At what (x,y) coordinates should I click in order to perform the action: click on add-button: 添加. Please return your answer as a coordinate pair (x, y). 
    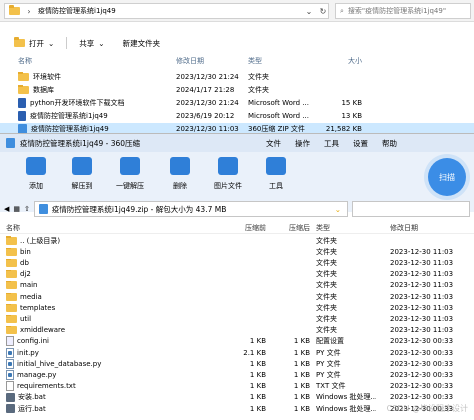
    Looking at the image, I should click on (36, 174).